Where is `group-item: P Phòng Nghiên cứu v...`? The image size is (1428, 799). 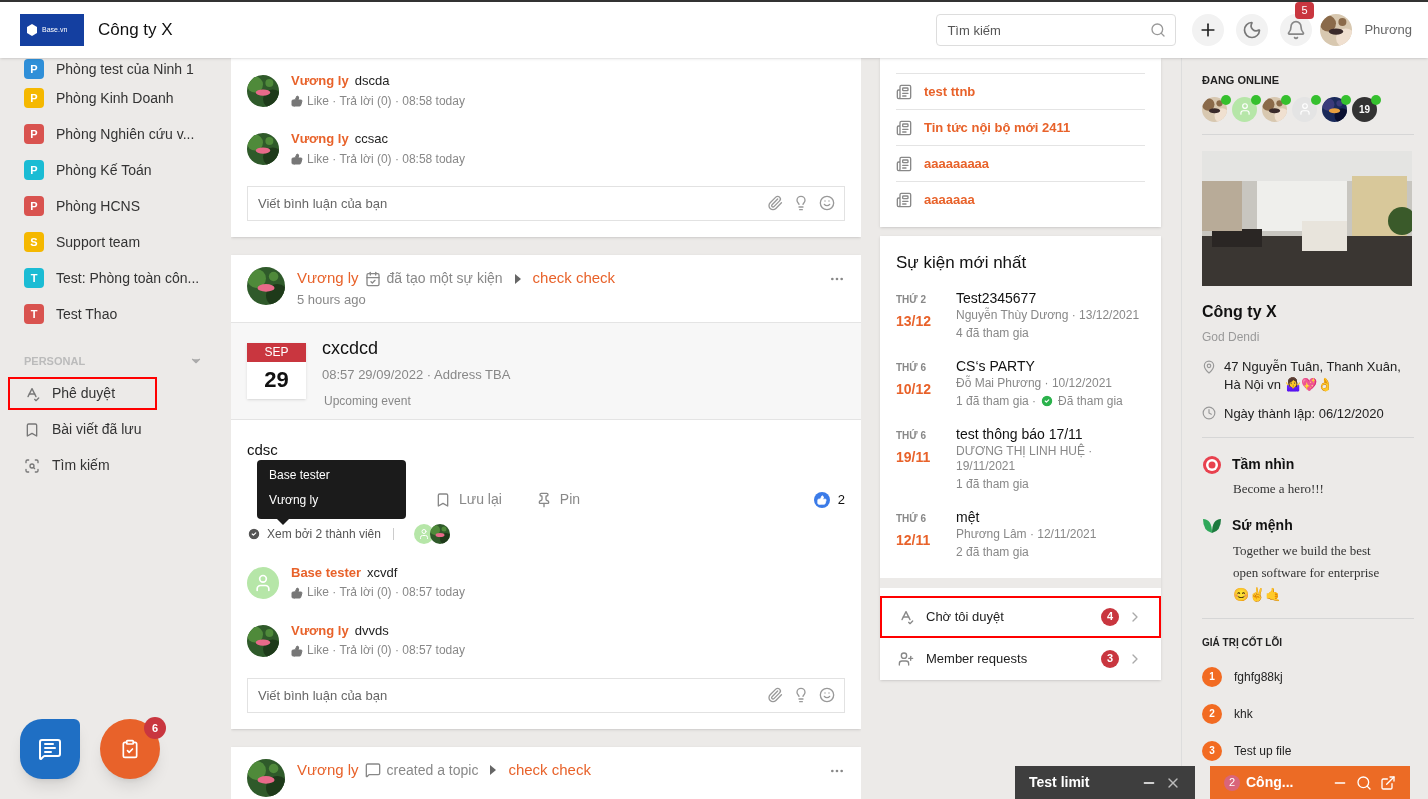
group-item: P Phòng Nghiên cứu v... is located at coordinates (113, 134).